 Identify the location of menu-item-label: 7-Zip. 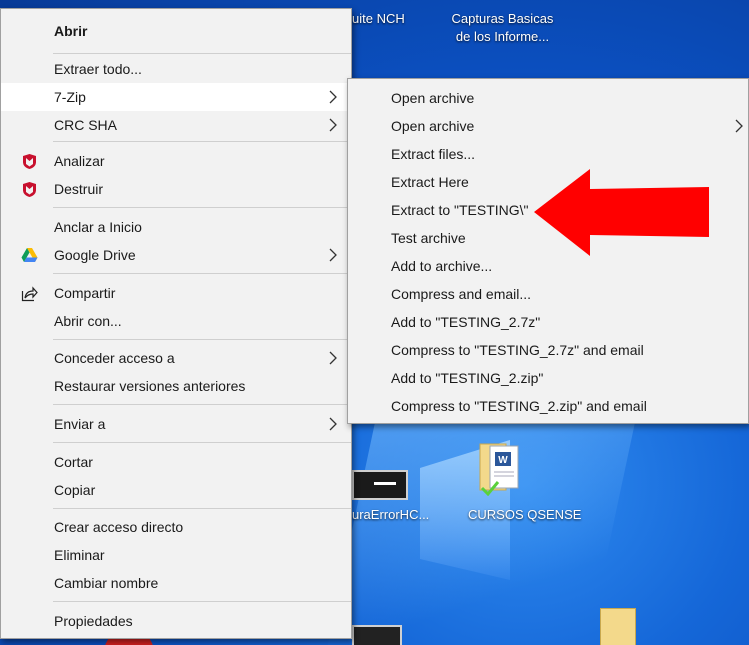
(70, 97).